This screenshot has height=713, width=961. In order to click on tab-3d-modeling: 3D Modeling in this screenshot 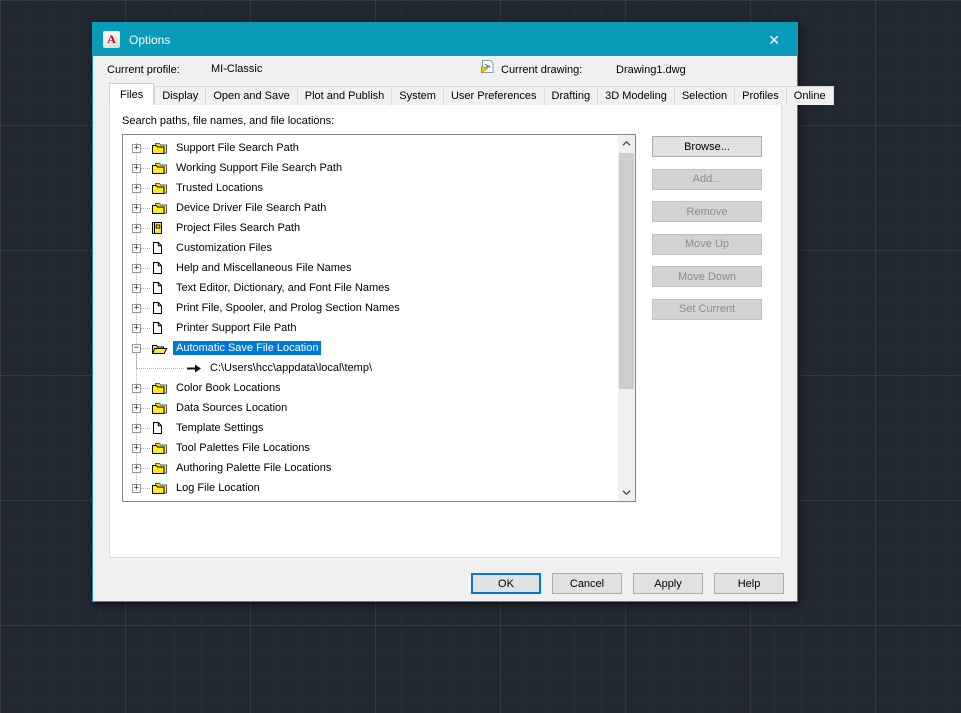, I will do `click(636, 95)`.